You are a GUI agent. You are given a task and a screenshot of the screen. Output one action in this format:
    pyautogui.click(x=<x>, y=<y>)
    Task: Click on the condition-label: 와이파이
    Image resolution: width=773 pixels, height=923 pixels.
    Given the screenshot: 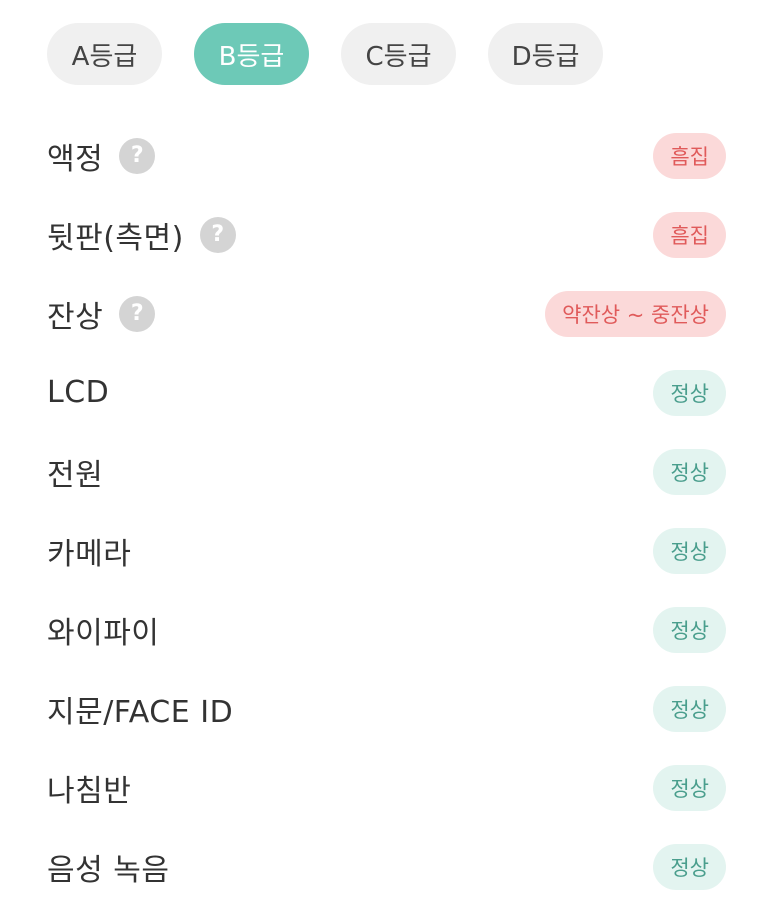 What is the action you would take?
    pyautogui.click(x=103, y=633)
    